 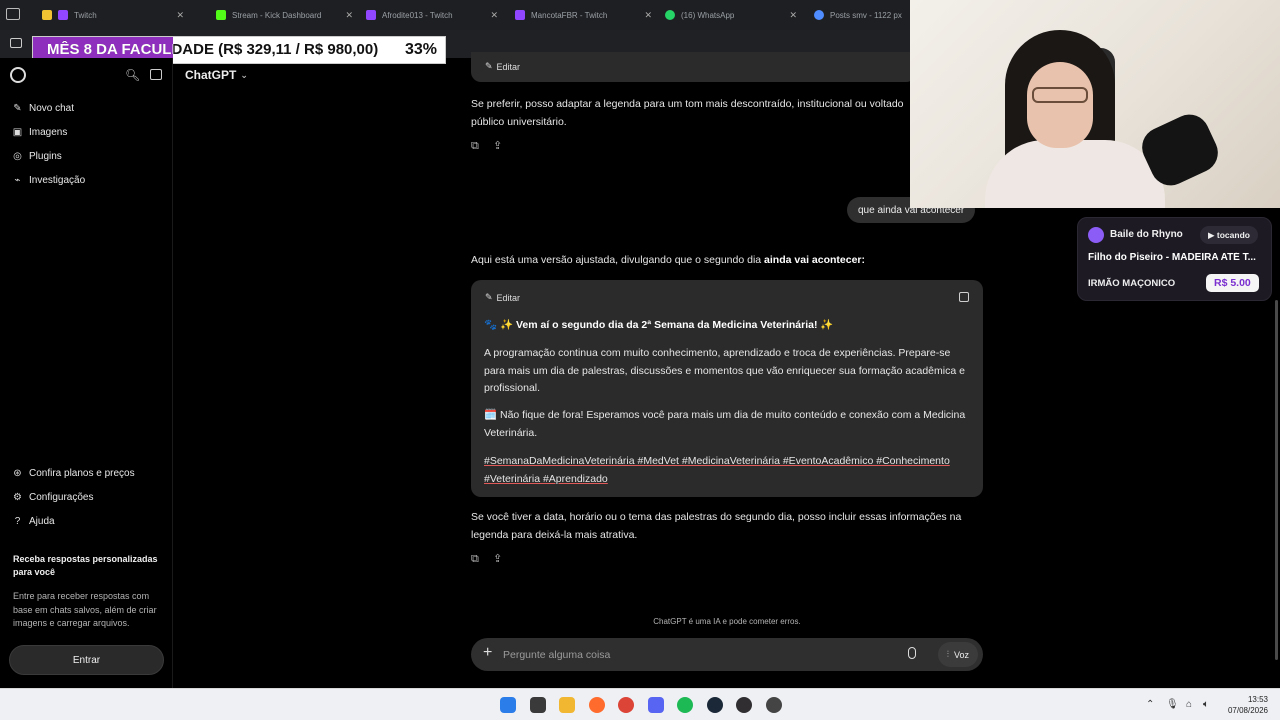 I want to click on chatgpt-logo-icon, so click(x=18, y=75).